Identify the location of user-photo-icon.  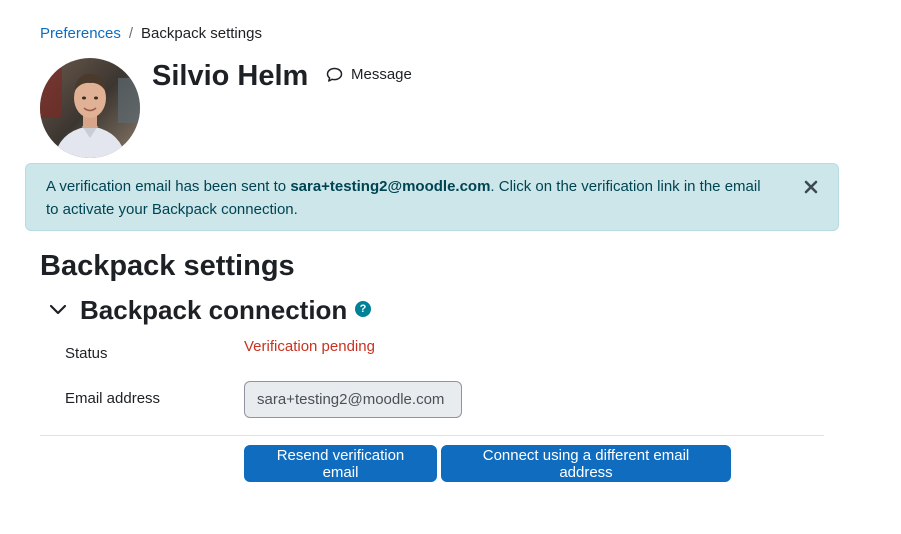
(90, 108).